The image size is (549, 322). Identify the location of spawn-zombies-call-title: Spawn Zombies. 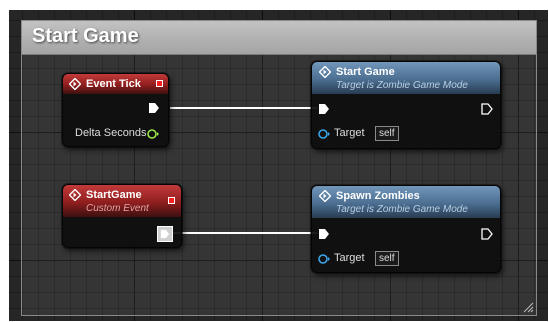
(378, 196).